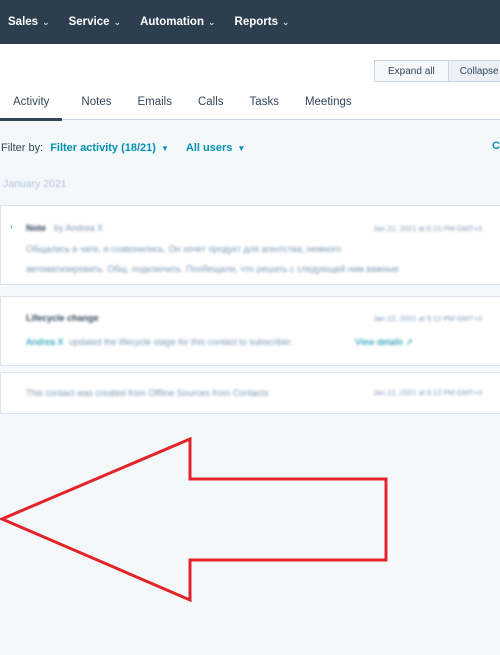  What do you see at coordinates (411, 71) in the screenshot?
I see `expand-all-button: Expand all` at bounding box center [411, 71].